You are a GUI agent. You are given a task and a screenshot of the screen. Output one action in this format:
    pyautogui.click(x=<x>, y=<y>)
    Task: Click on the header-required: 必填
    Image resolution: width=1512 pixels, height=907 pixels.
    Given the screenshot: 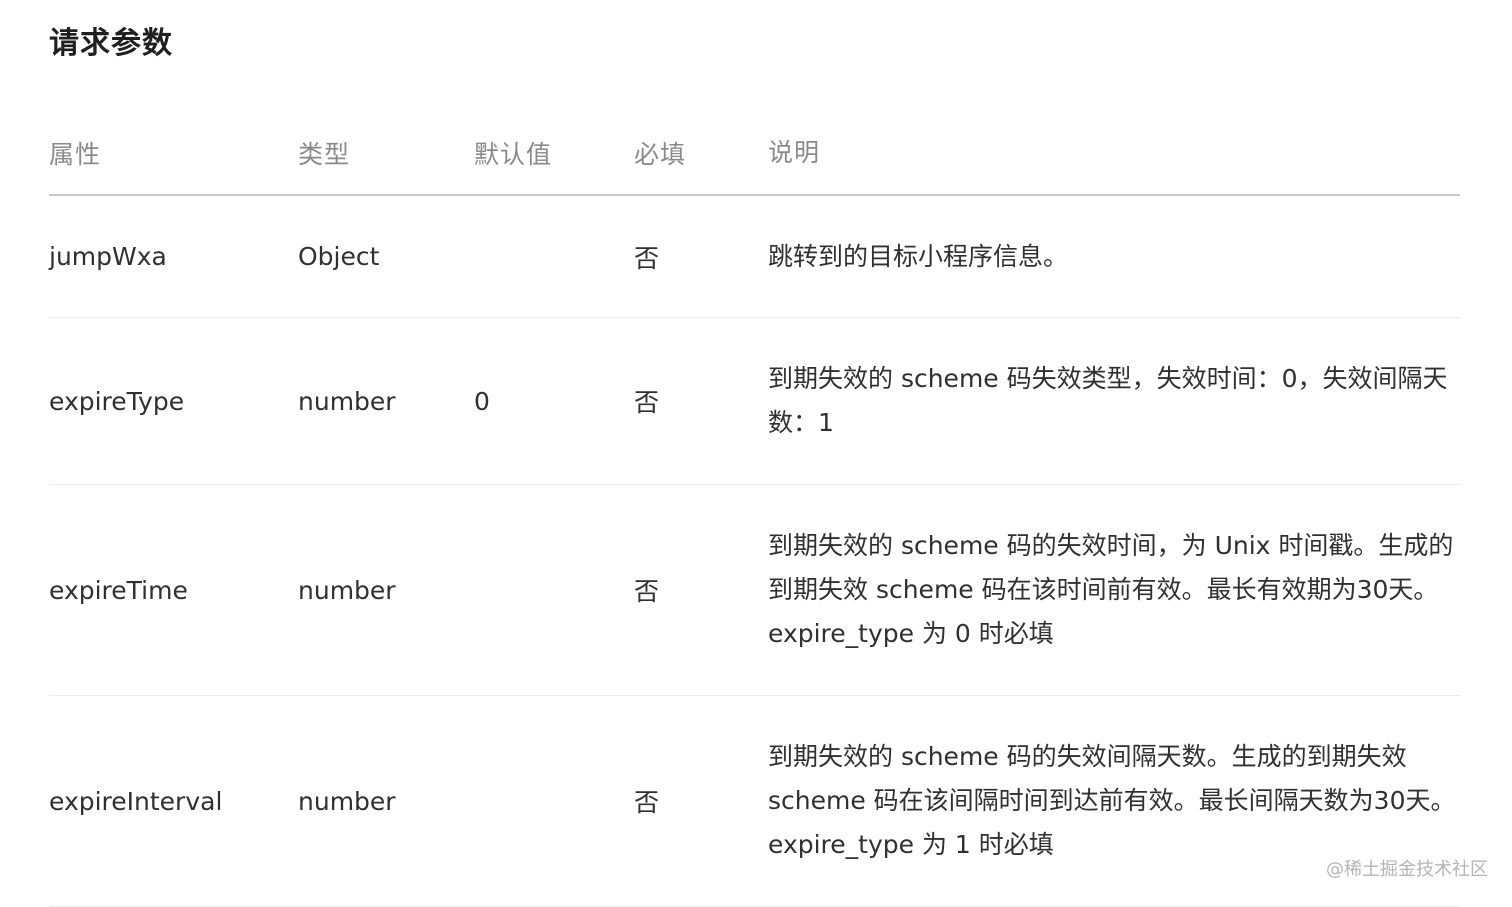 What is the action you would take?
    pyautogui.click(x=660, y=154)
    